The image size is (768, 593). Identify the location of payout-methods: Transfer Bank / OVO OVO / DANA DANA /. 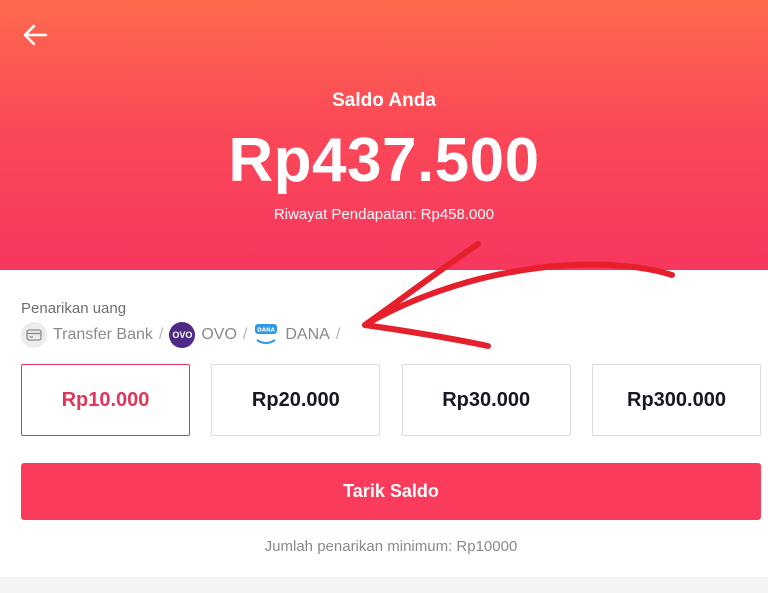
(183, 335).